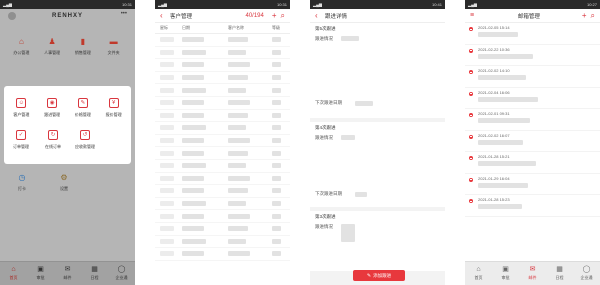 The height and width of the screenshot is (285, 600). What do you see at coordinates (21, 46) in the screenshot?
I see `module-office: ⌂ 办公管理` at bounding box center [21, 46].